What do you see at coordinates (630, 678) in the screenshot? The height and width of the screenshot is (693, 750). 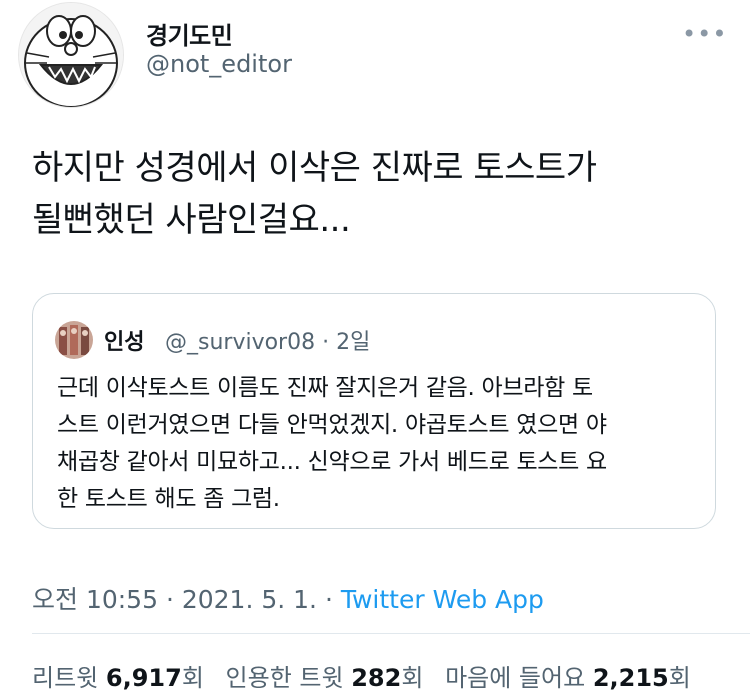 I see `likes-count: 2,215` at bounding box center [630, 678].